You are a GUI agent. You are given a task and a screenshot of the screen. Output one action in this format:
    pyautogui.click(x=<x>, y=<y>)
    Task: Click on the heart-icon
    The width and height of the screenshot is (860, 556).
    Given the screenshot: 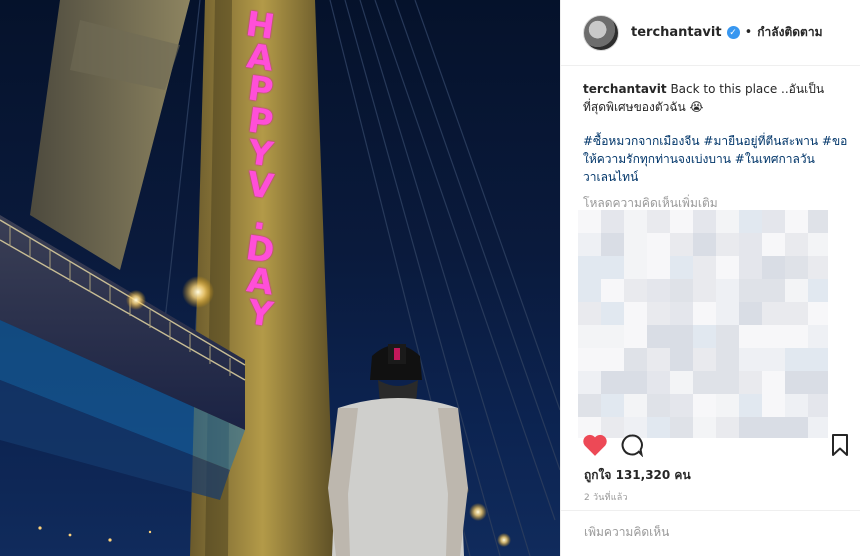 What is the action you would take?
    pyautogui.click(x=595, y=445)
    